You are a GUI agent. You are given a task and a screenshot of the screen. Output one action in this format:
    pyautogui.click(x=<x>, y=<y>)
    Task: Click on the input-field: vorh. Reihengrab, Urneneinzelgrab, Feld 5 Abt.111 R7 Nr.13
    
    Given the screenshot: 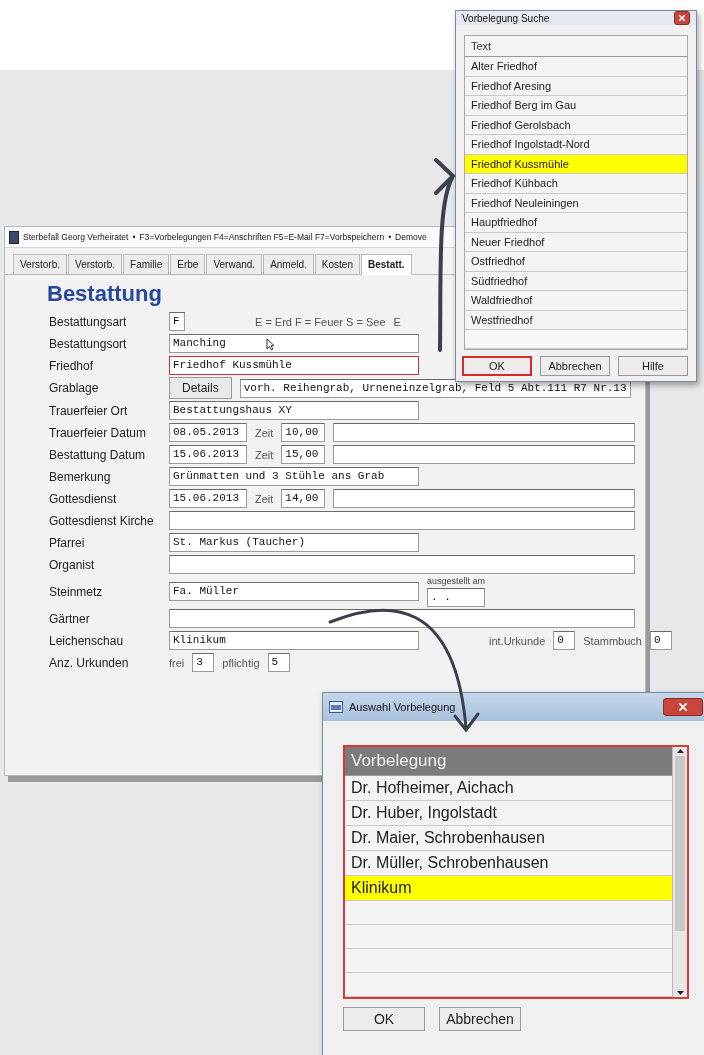 What is the action you would take?
    pyautogui.click(x=435, y=388)
    